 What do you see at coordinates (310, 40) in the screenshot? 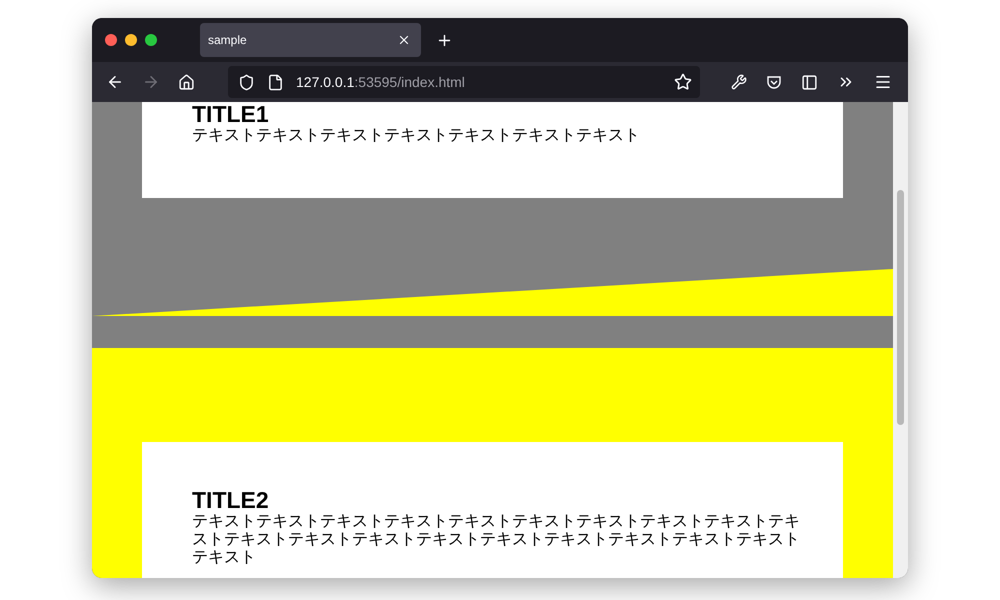
I see `browser-tab: sample` at bounding box center [310, 40].